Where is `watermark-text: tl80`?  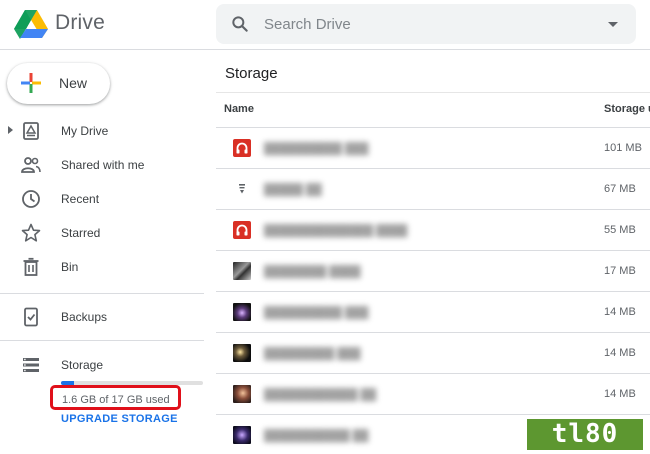 watermark-text: tl80 is located at coordinates (585, 434).